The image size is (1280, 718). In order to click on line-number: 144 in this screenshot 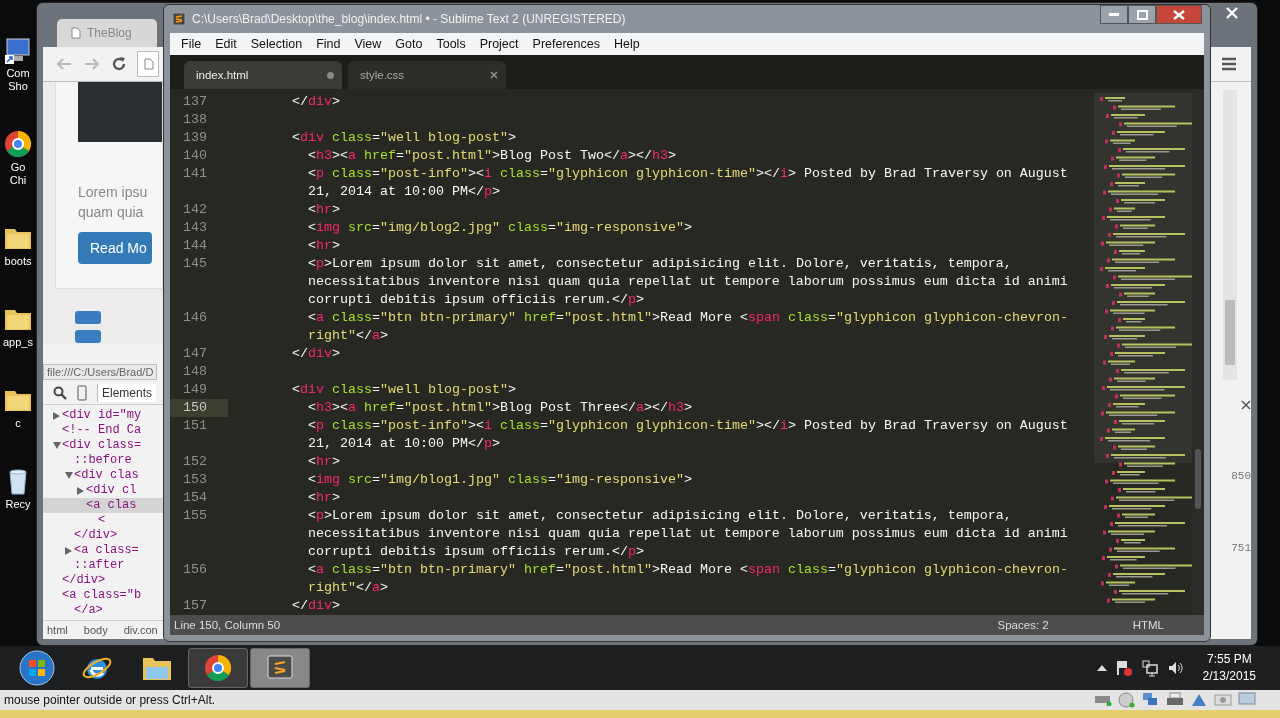, I will do `click(195, 246)`.